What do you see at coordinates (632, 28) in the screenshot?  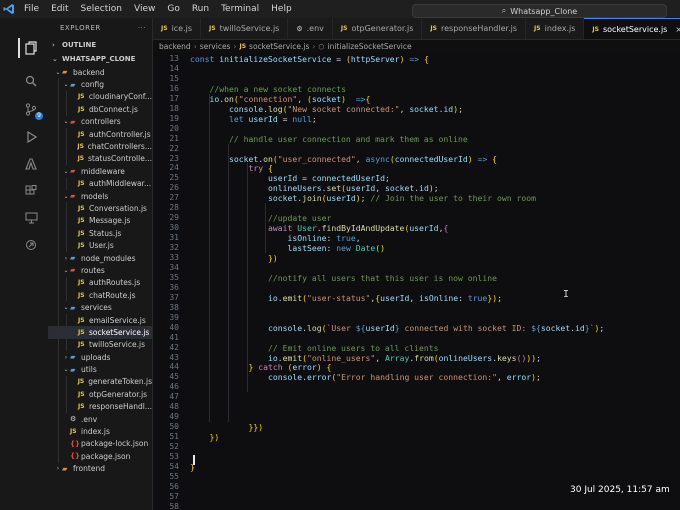 I see `tab-socketservicejs: JSsocketService.js ×` at bounding box center [632, 28].